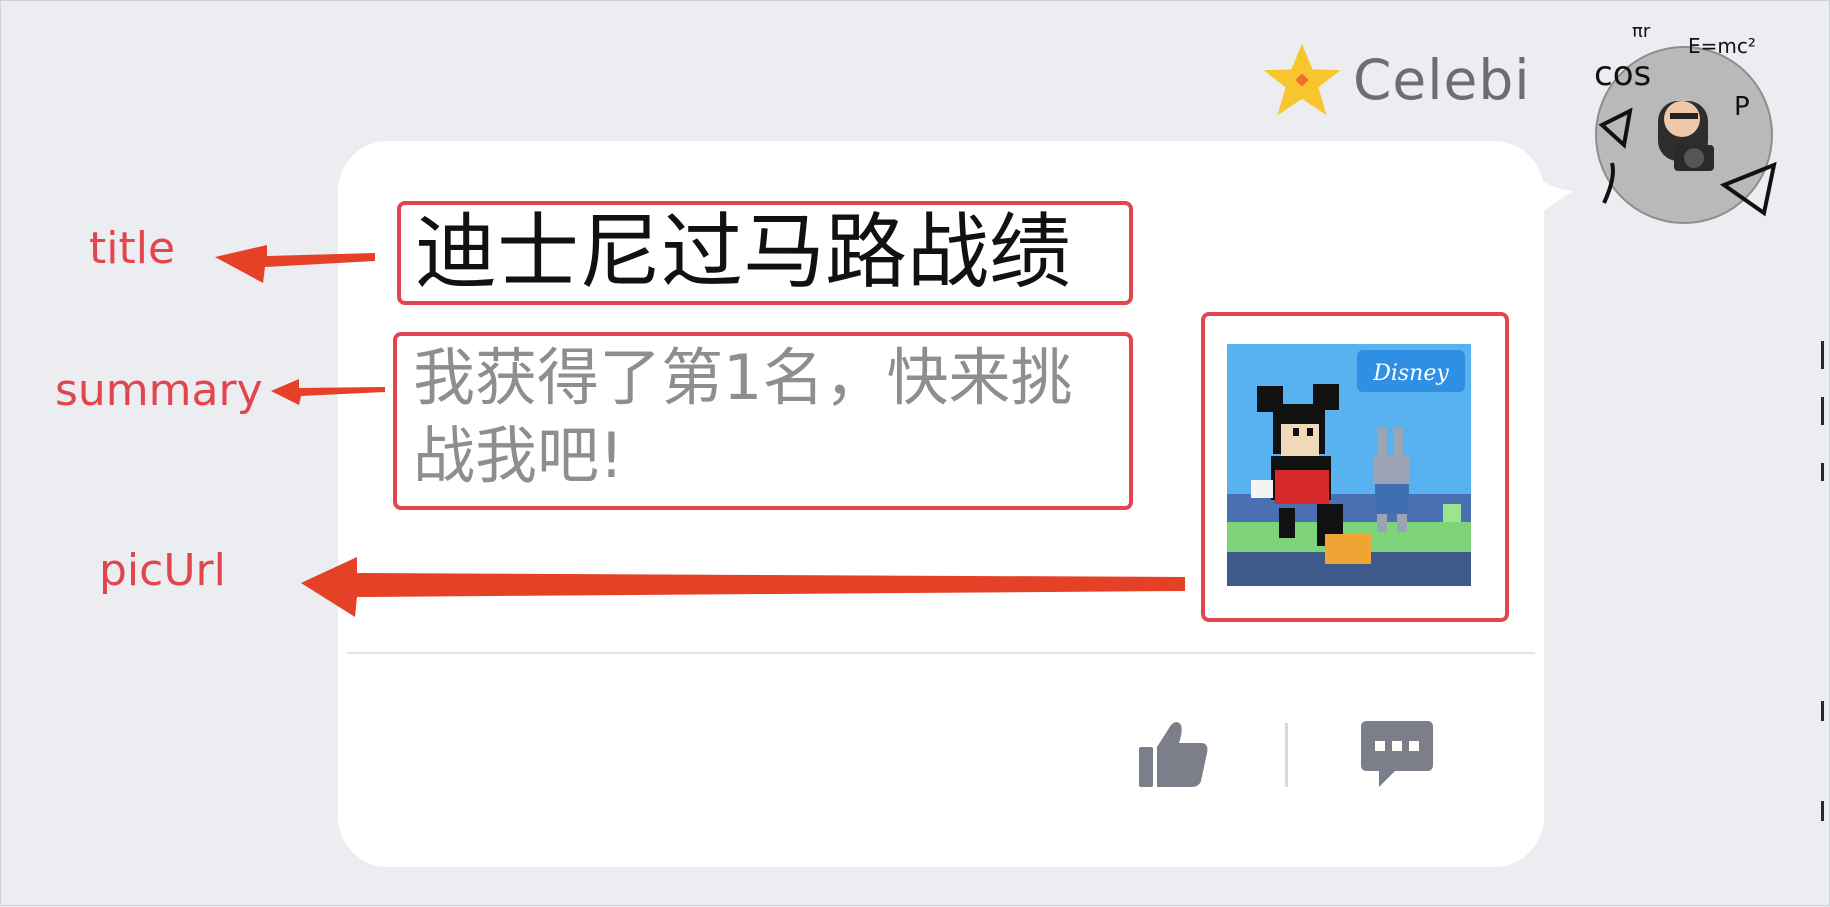 This screenshot has height=907, width=1830. I want to click on sender-name: Celebi, so click(1442, 80).